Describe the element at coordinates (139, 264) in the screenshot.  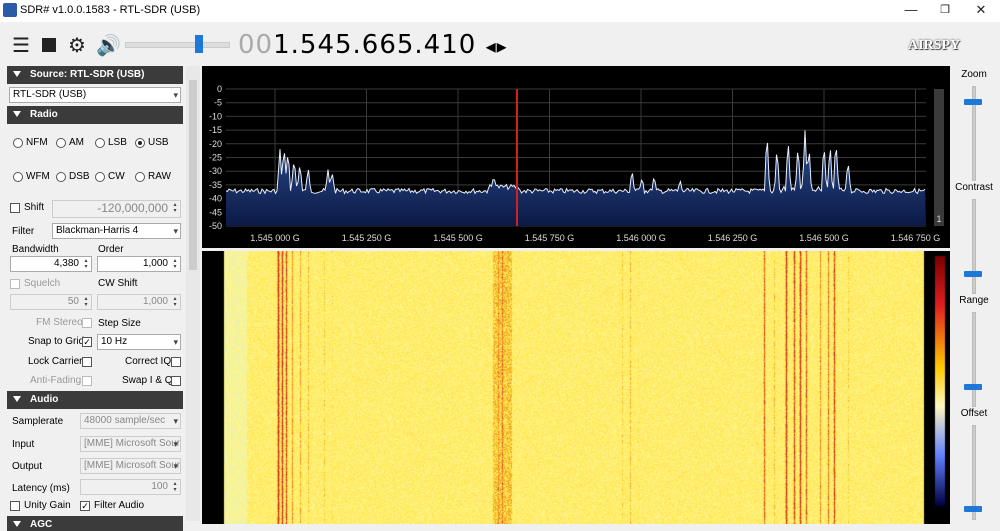
I see `order-input: 1,000 ▴ ▾` at that location.